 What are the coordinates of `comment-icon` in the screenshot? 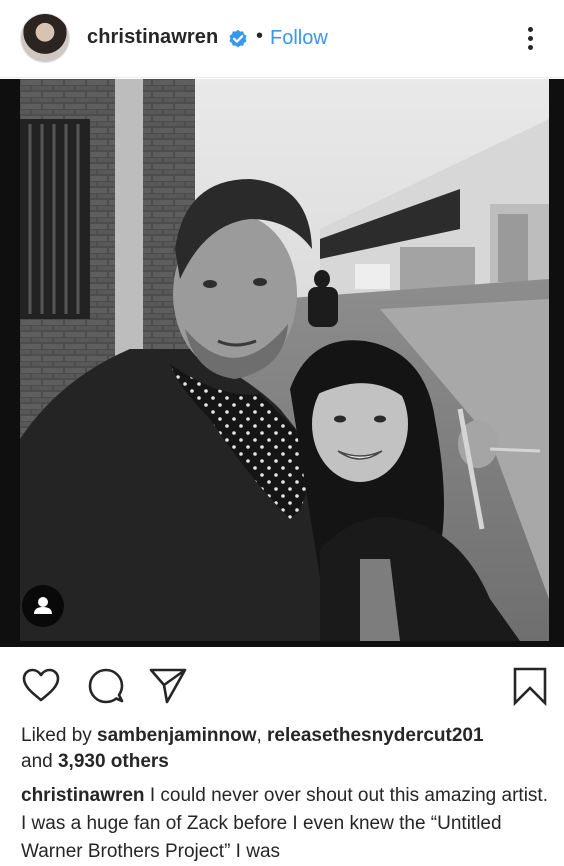 It's located at (106, 686).